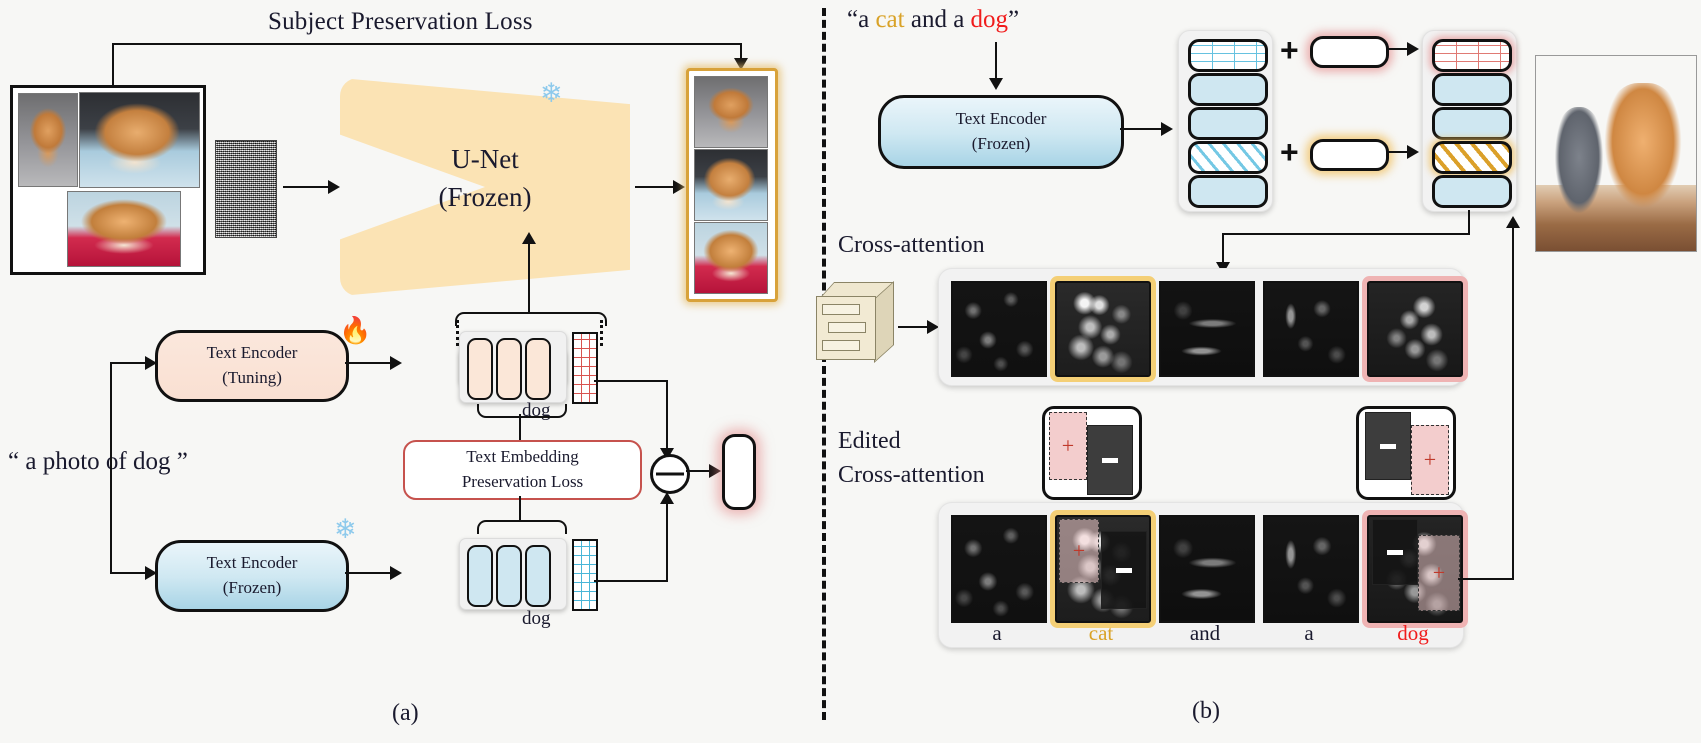  Describe the element at coordinates (1311, 329) in the screenshot. I see `attention-map-a2` at that location.